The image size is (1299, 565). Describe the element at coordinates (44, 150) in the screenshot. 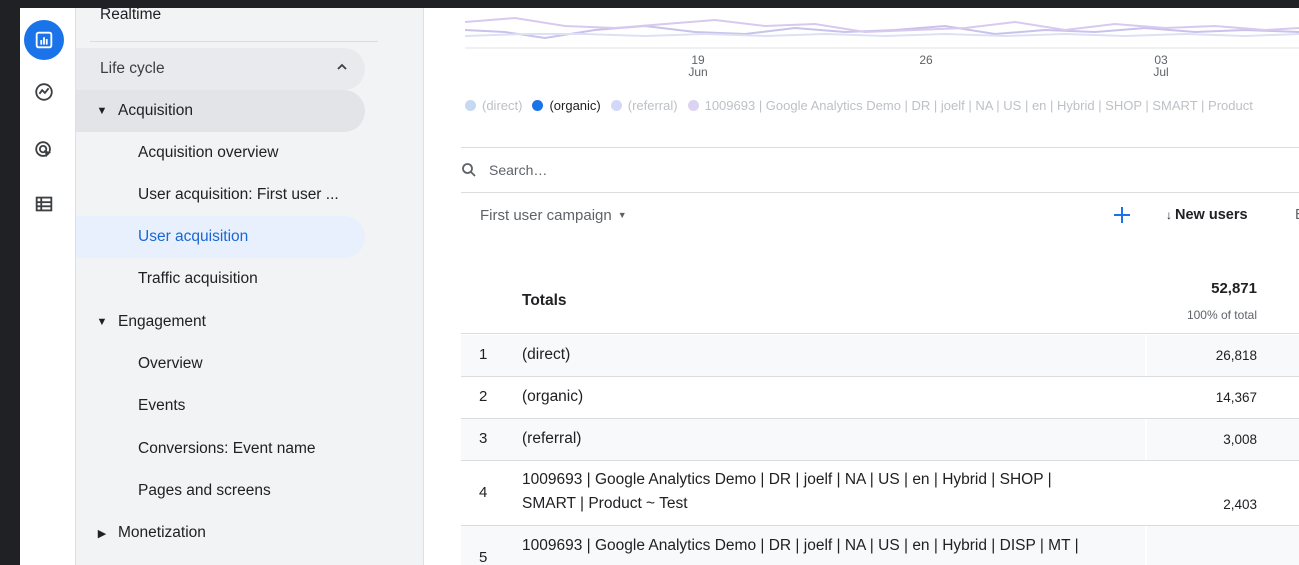

I see `advertising-icon` at that location.